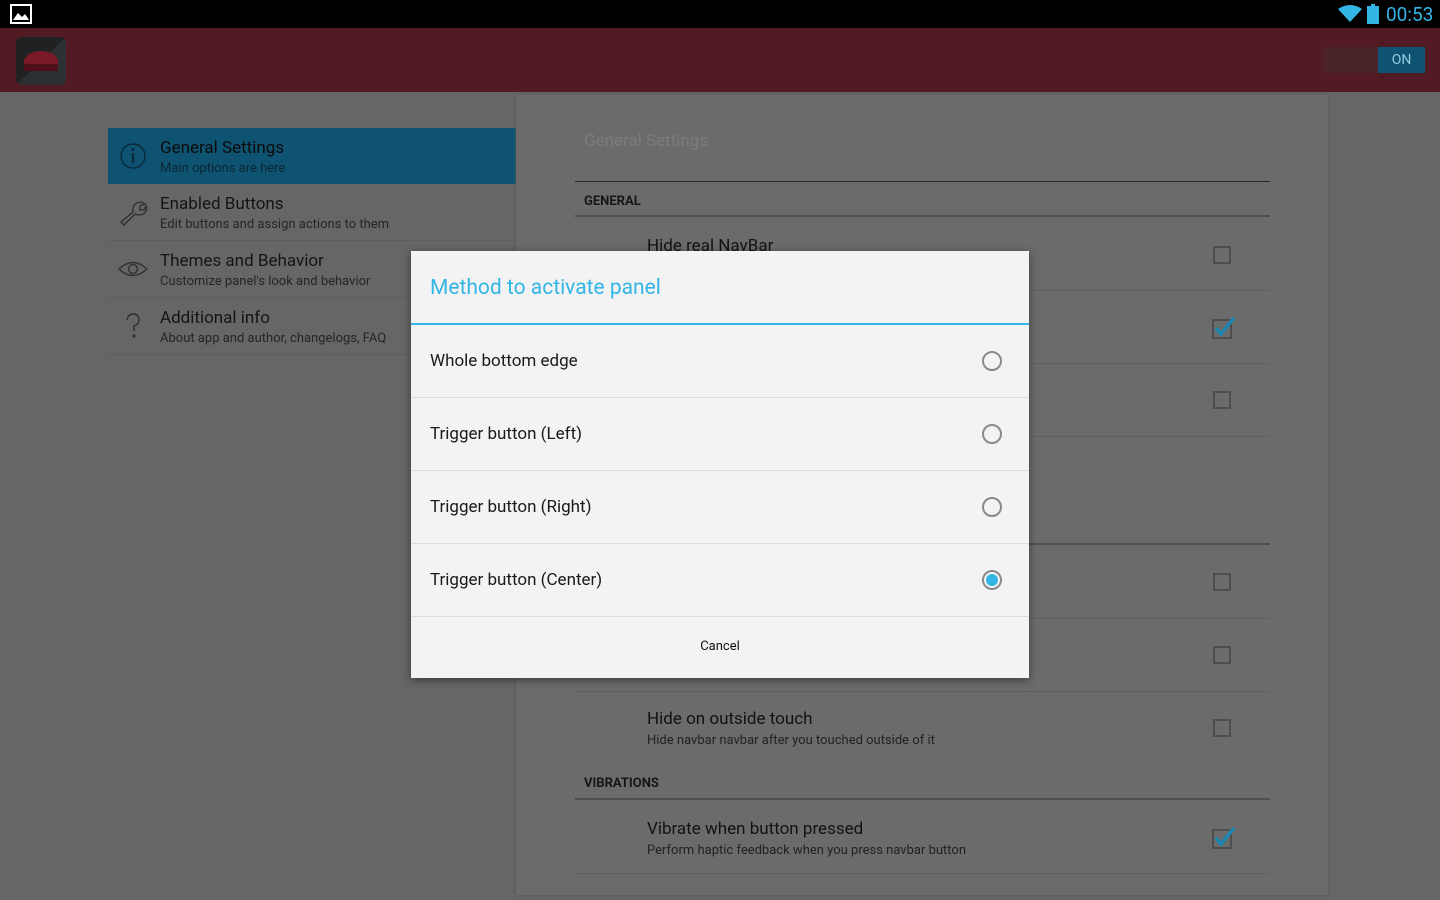 This screenshot has width=1440, height=900. Describe the element at coordinates (1222, 655) in the screenshot. I see `setting-row-6-checkbox` at that location.